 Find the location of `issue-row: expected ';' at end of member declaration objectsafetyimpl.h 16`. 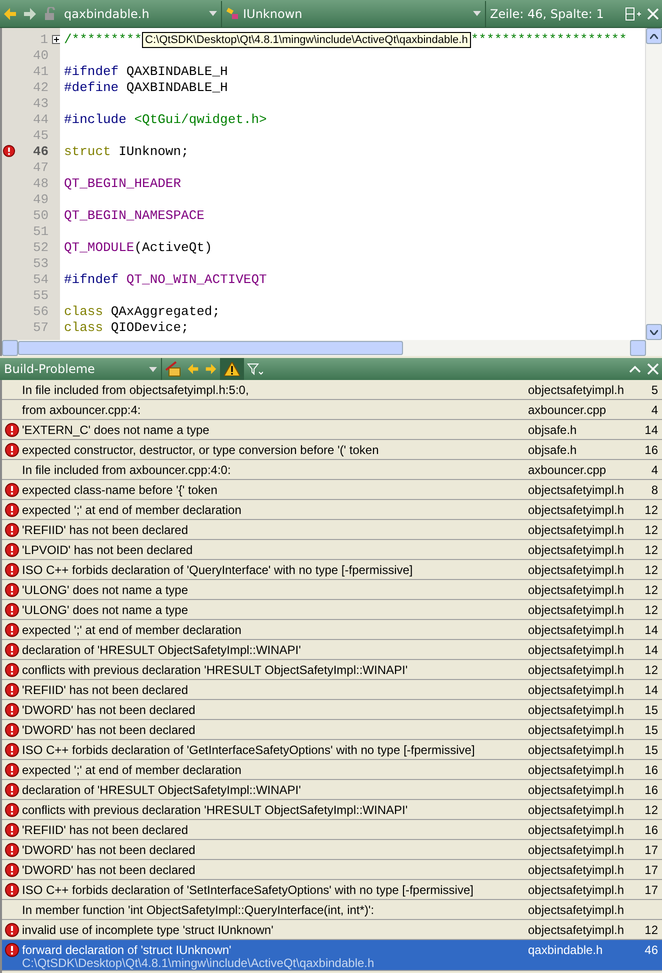

issue-row: expected ';' at end of member declaration objectsafetyimpl.h 16 is located at coordinates (332, 770).